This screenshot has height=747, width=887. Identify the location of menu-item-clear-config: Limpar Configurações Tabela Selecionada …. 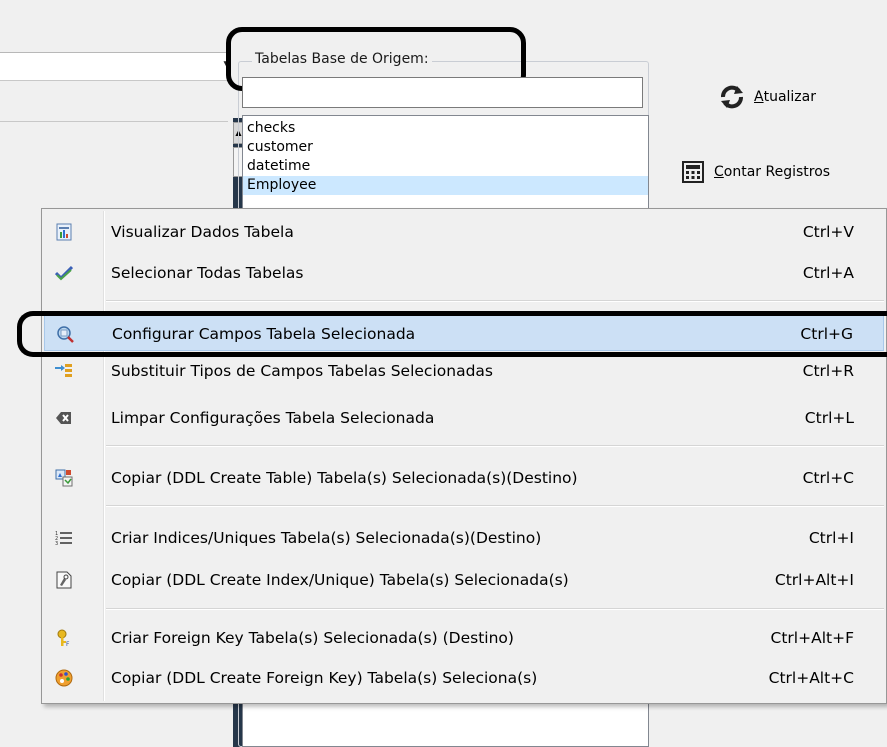
(464, 418).